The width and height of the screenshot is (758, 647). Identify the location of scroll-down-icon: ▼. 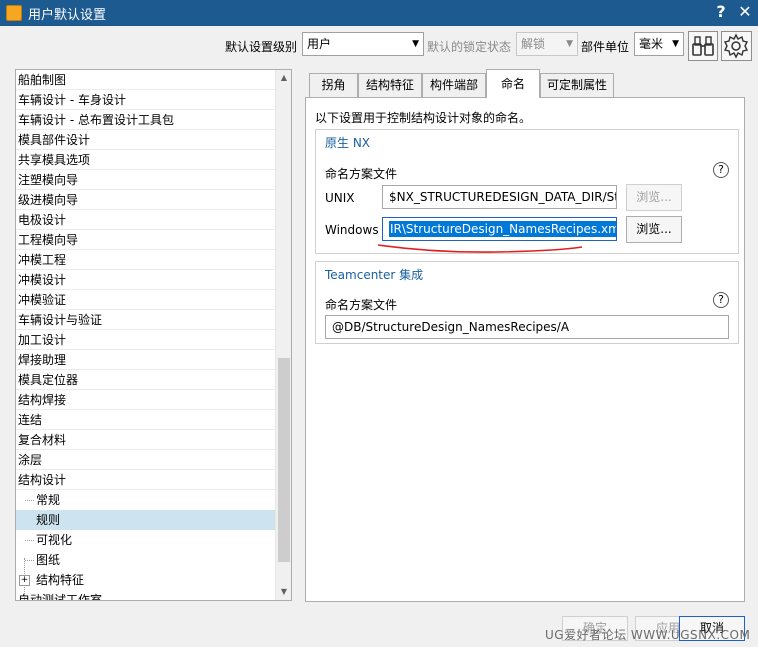
(283, 592).